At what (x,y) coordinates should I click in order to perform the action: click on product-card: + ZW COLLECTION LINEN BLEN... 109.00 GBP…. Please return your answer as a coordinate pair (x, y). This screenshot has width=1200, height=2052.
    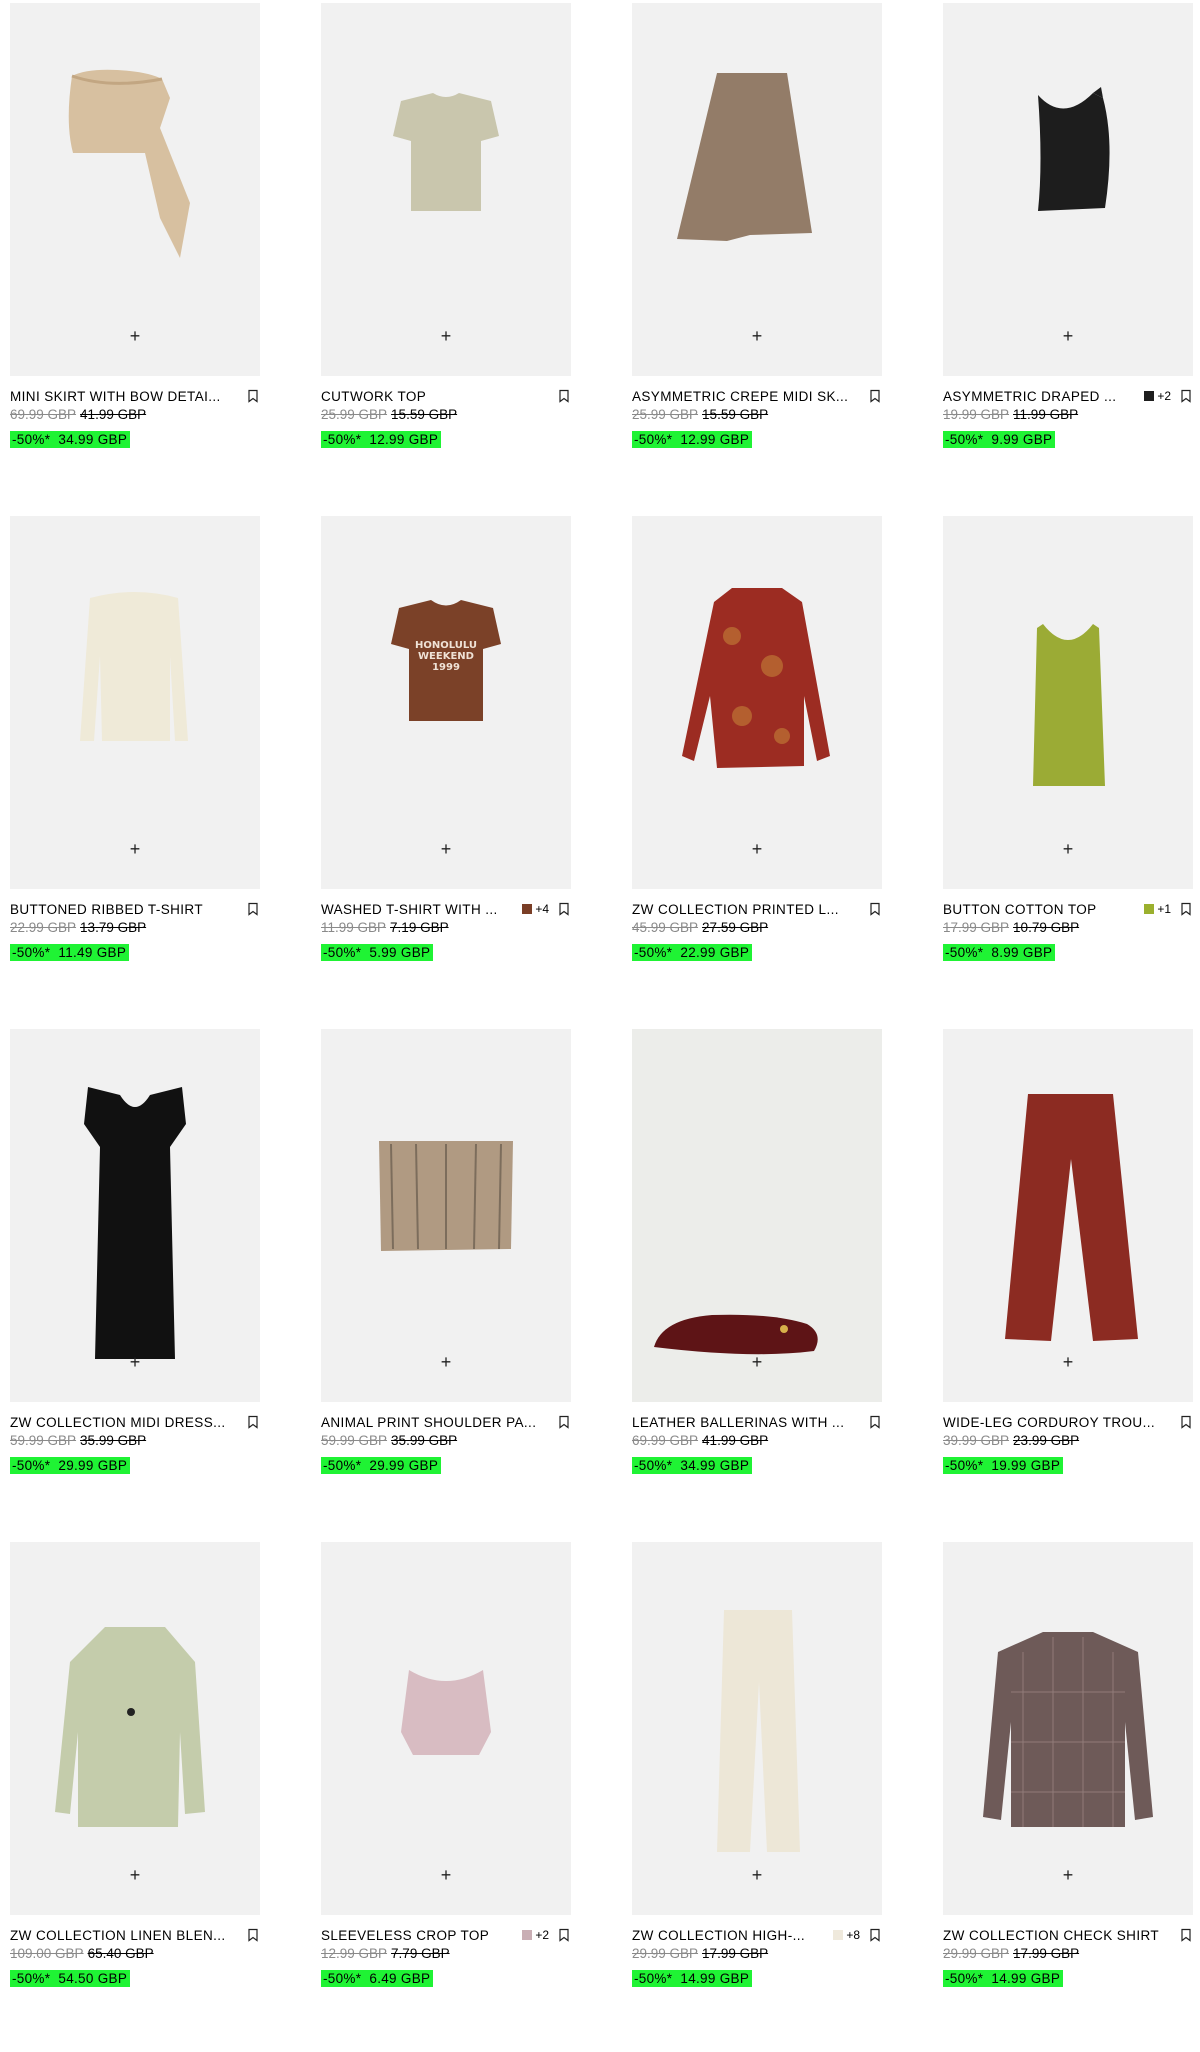
    Looking at the image, I should click on (135, 1795).